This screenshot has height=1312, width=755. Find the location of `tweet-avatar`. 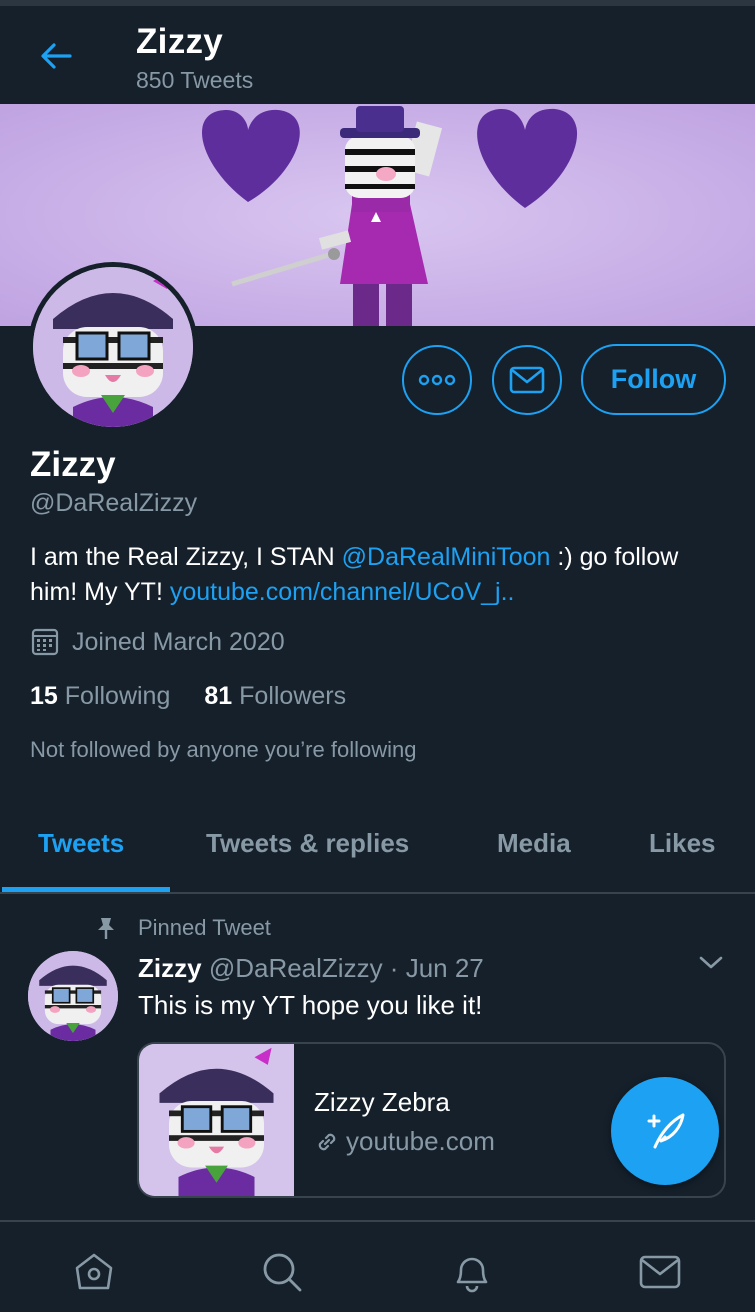

tweet-avatar is located at coordinates (73, 996).